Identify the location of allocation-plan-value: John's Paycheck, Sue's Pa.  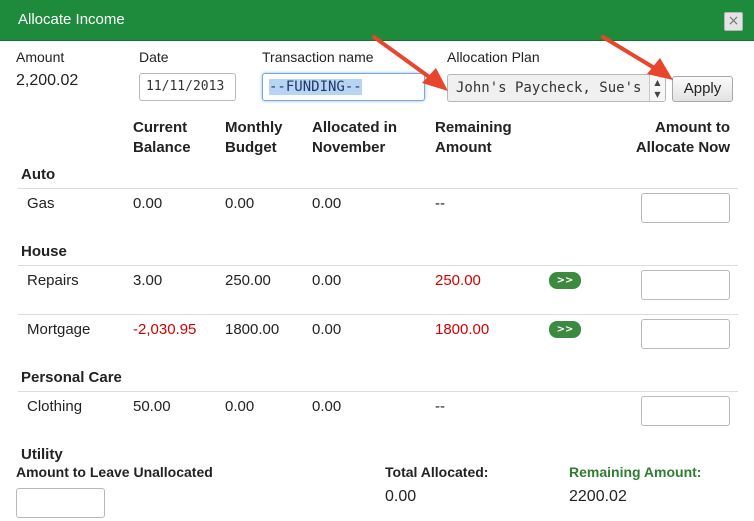
(561, 88).